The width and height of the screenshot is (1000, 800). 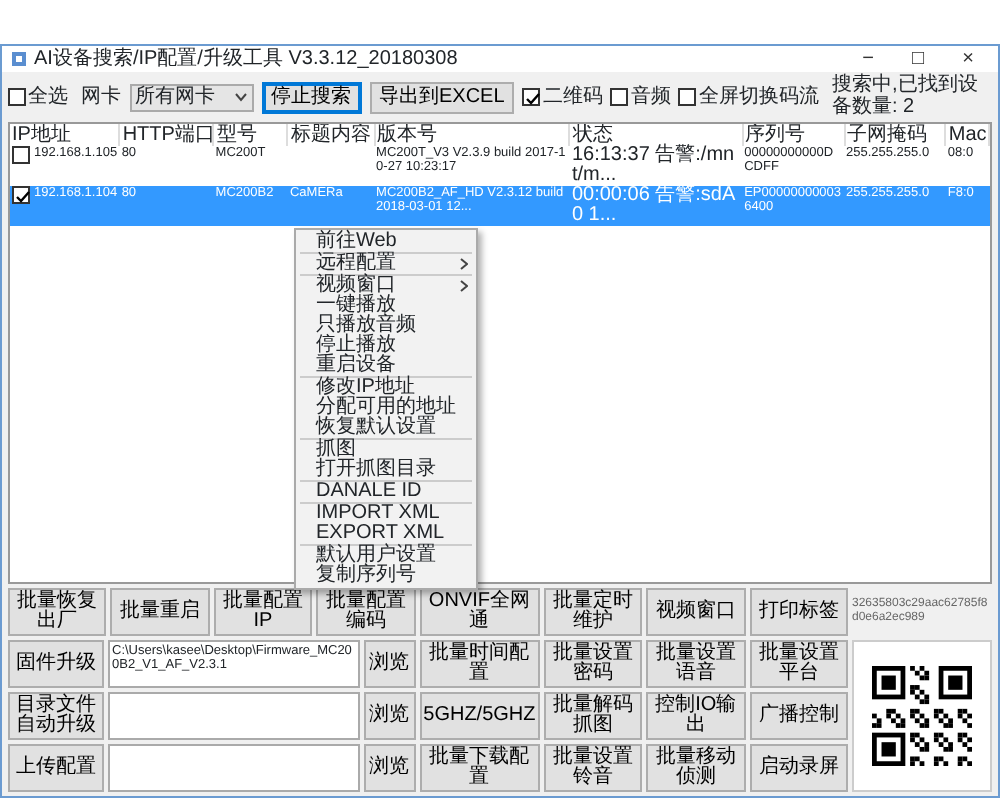 I want to click on batch-button: 批量设置语音, so click(x=696, y=664).